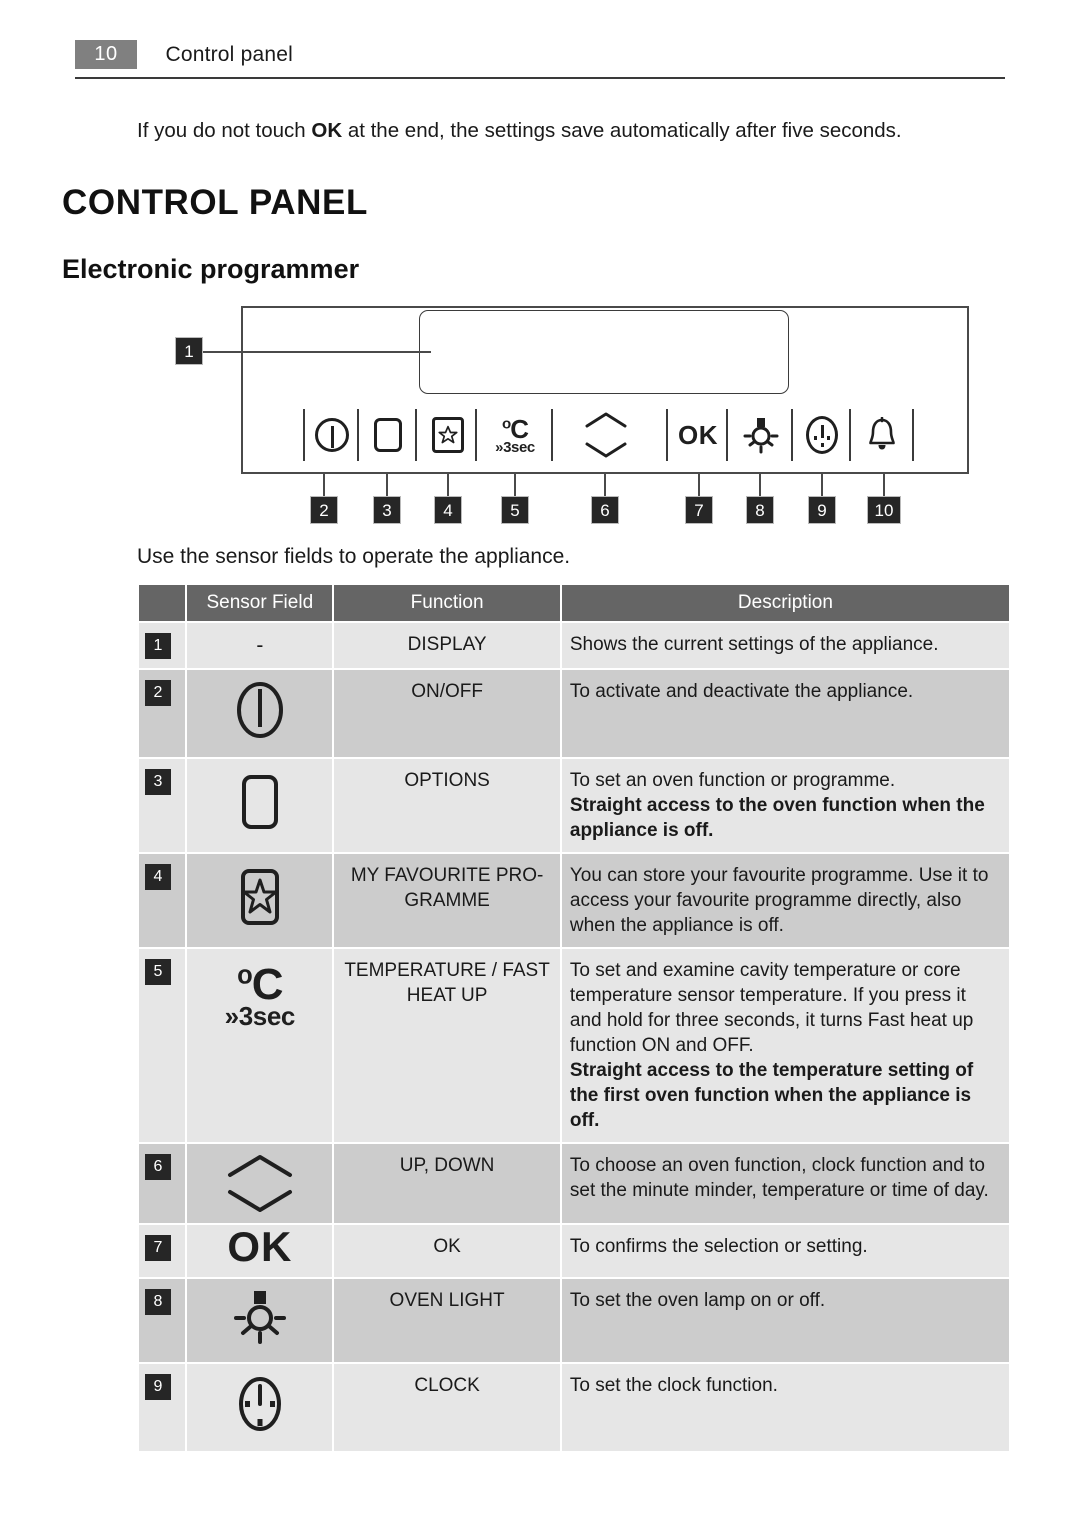 The width and height of the screenshot is (1080, 1529). I want to click on row-index-cell: 4, so click(162, 900).